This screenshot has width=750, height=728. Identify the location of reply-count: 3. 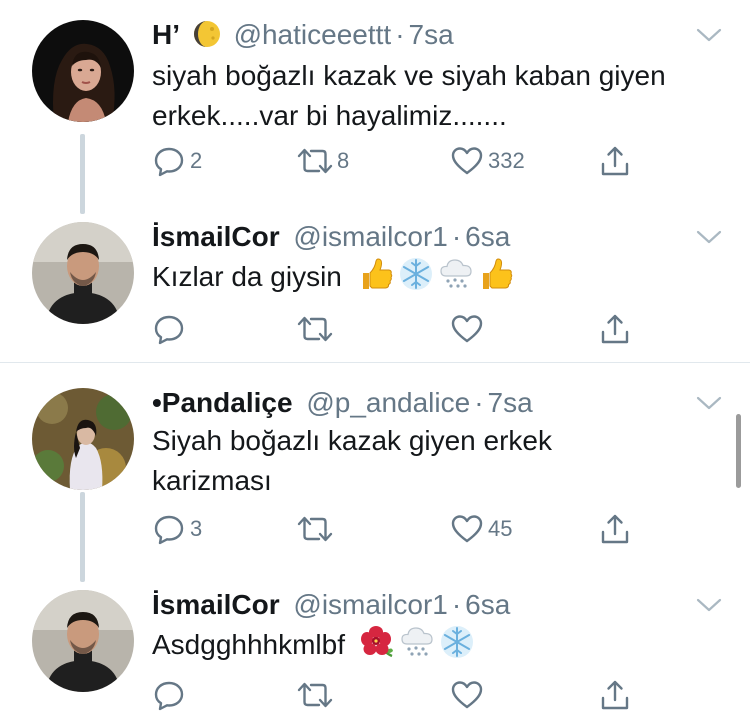
(196, 528).